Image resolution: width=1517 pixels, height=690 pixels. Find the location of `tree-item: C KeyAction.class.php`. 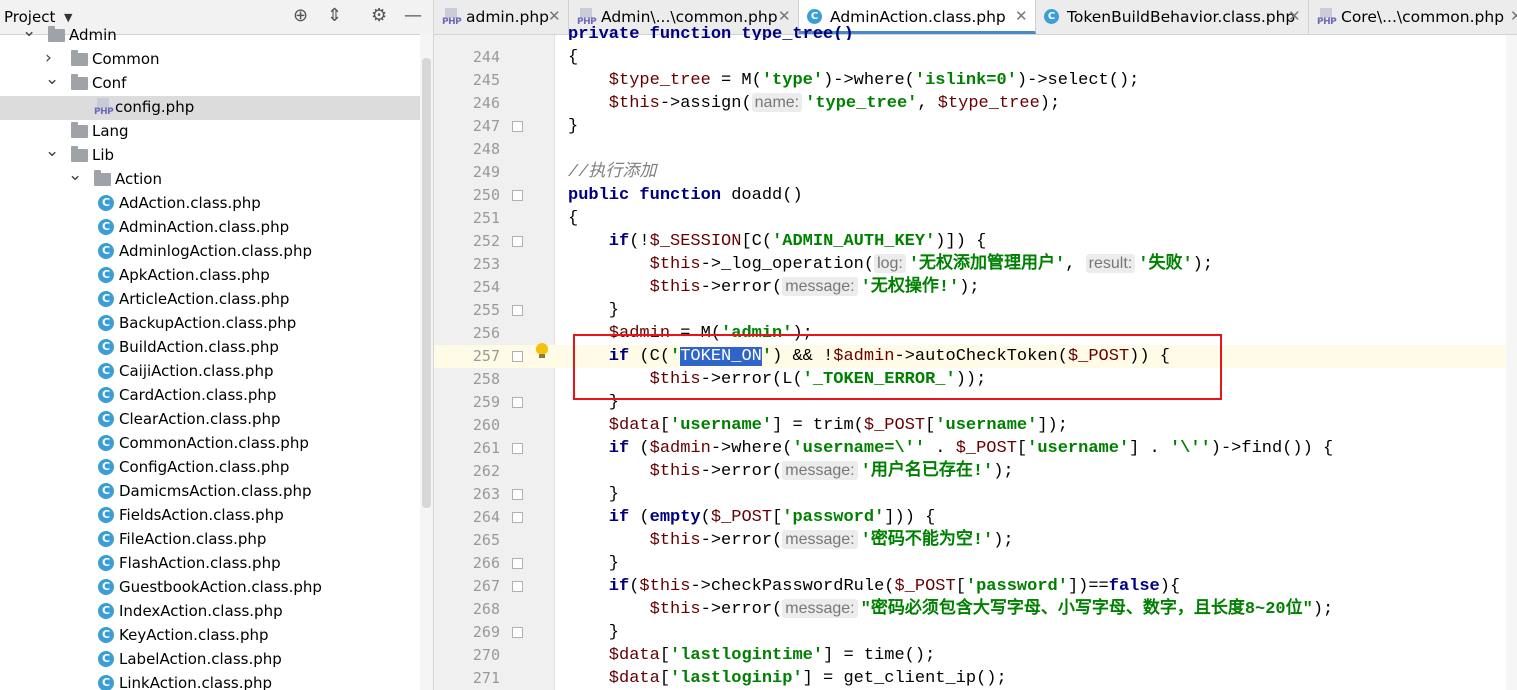

tree-item: C KeyAction.class.php is located at coordinates (210, 636).